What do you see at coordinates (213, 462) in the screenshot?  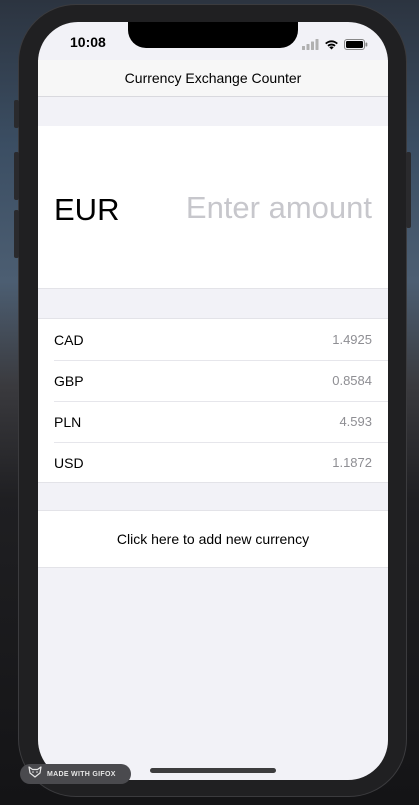 I see `rate-row-usd: USD 1.1872` at bounding box center [213, 462].